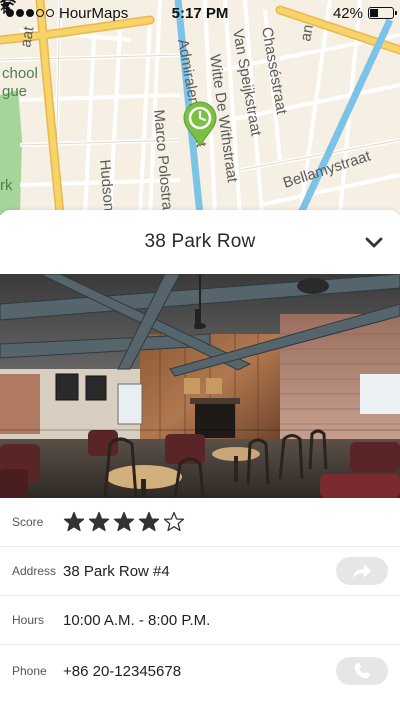 The width and height of the screenshot is (400, 710). Describe the element at coordinates (34, 571) in the screenshot. I see `address-label: Address` at that location.